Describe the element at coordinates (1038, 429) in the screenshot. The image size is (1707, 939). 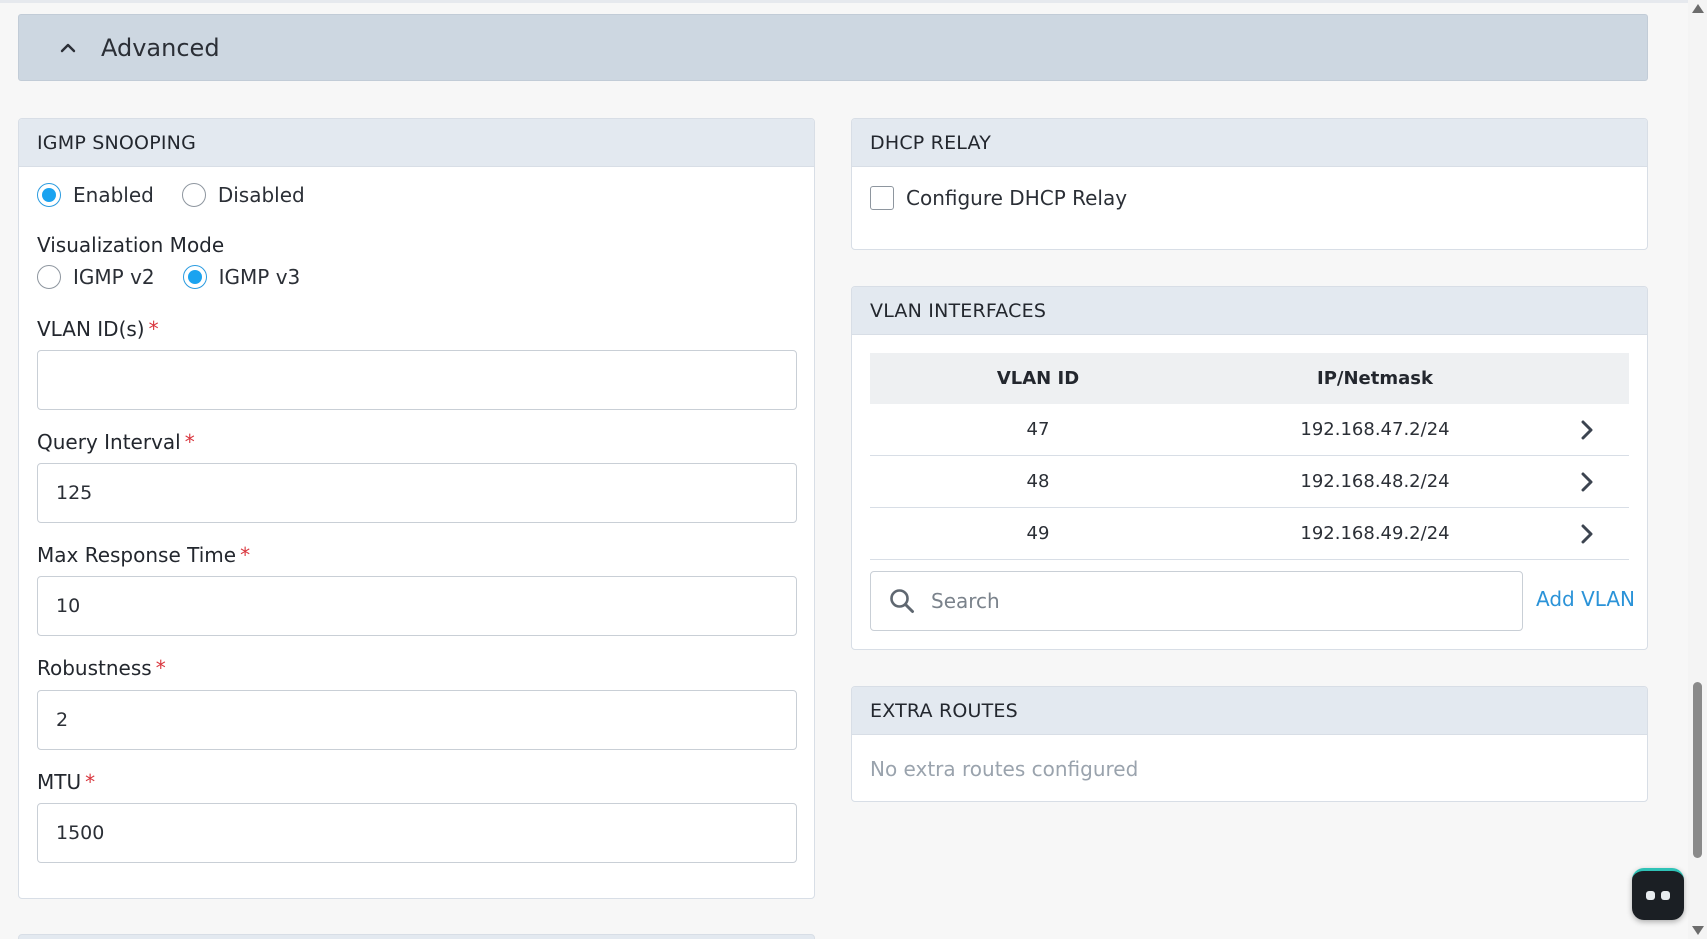
I see `vlan-id-cell: 47` at that location.